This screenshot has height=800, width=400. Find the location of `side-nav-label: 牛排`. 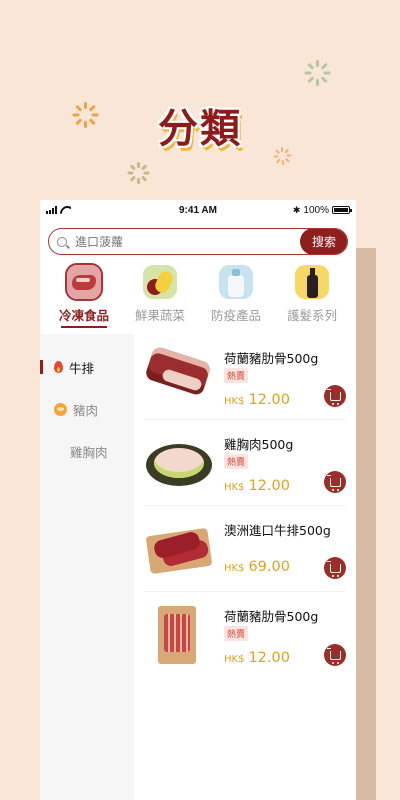

side-nav-label: 牛排 is located at coordinates (82, 368).